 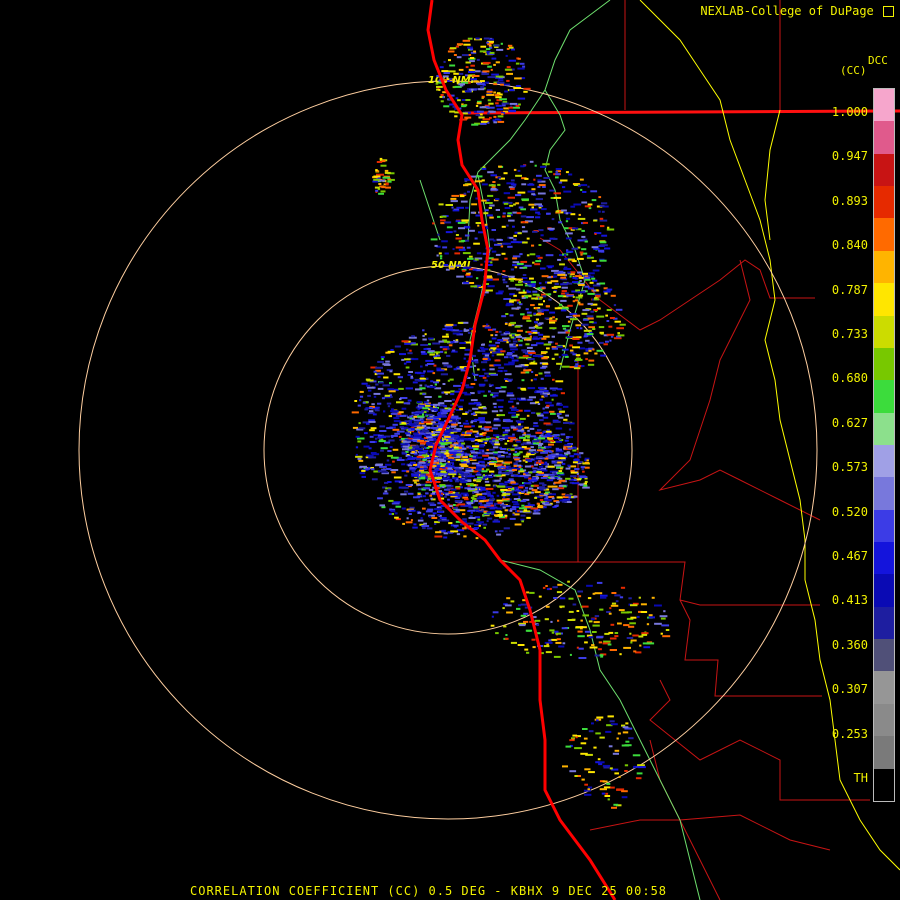 What do you see at coordinates (849, 556) in the screenshot?
I see `legend-tick-label: 0.467` at bounding box center [849, 556].